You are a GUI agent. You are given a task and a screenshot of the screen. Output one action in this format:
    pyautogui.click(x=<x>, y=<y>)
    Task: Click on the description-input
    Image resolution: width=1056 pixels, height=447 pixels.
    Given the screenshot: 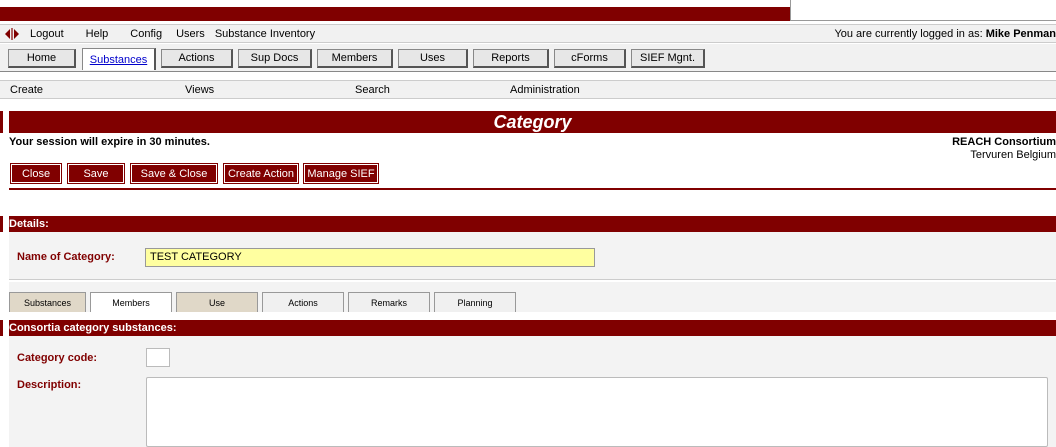 What is the action you would take?
    pyautogui.click(x=597, y=412)
    